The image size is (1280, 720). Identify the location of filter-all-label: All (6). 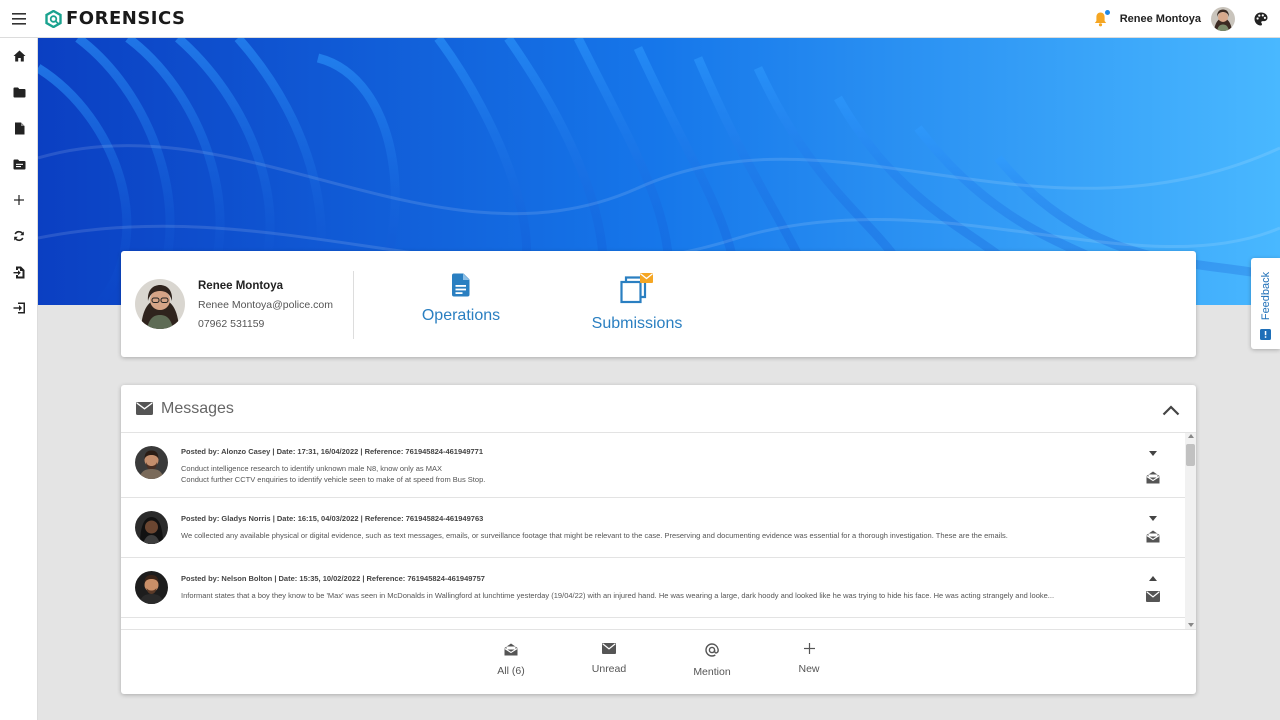
(511, 671).